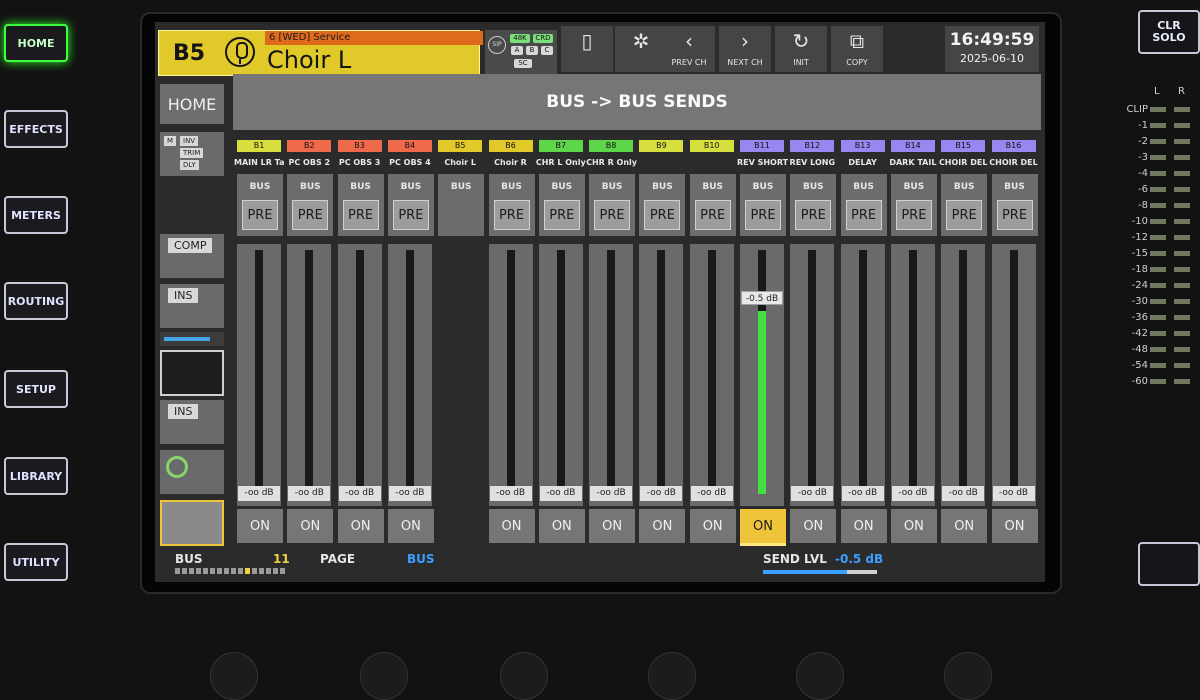  Describe the element at coordinates (192, 154) in the screenshot. I see `processing-overview: M INV TRIM DLY` at that location.